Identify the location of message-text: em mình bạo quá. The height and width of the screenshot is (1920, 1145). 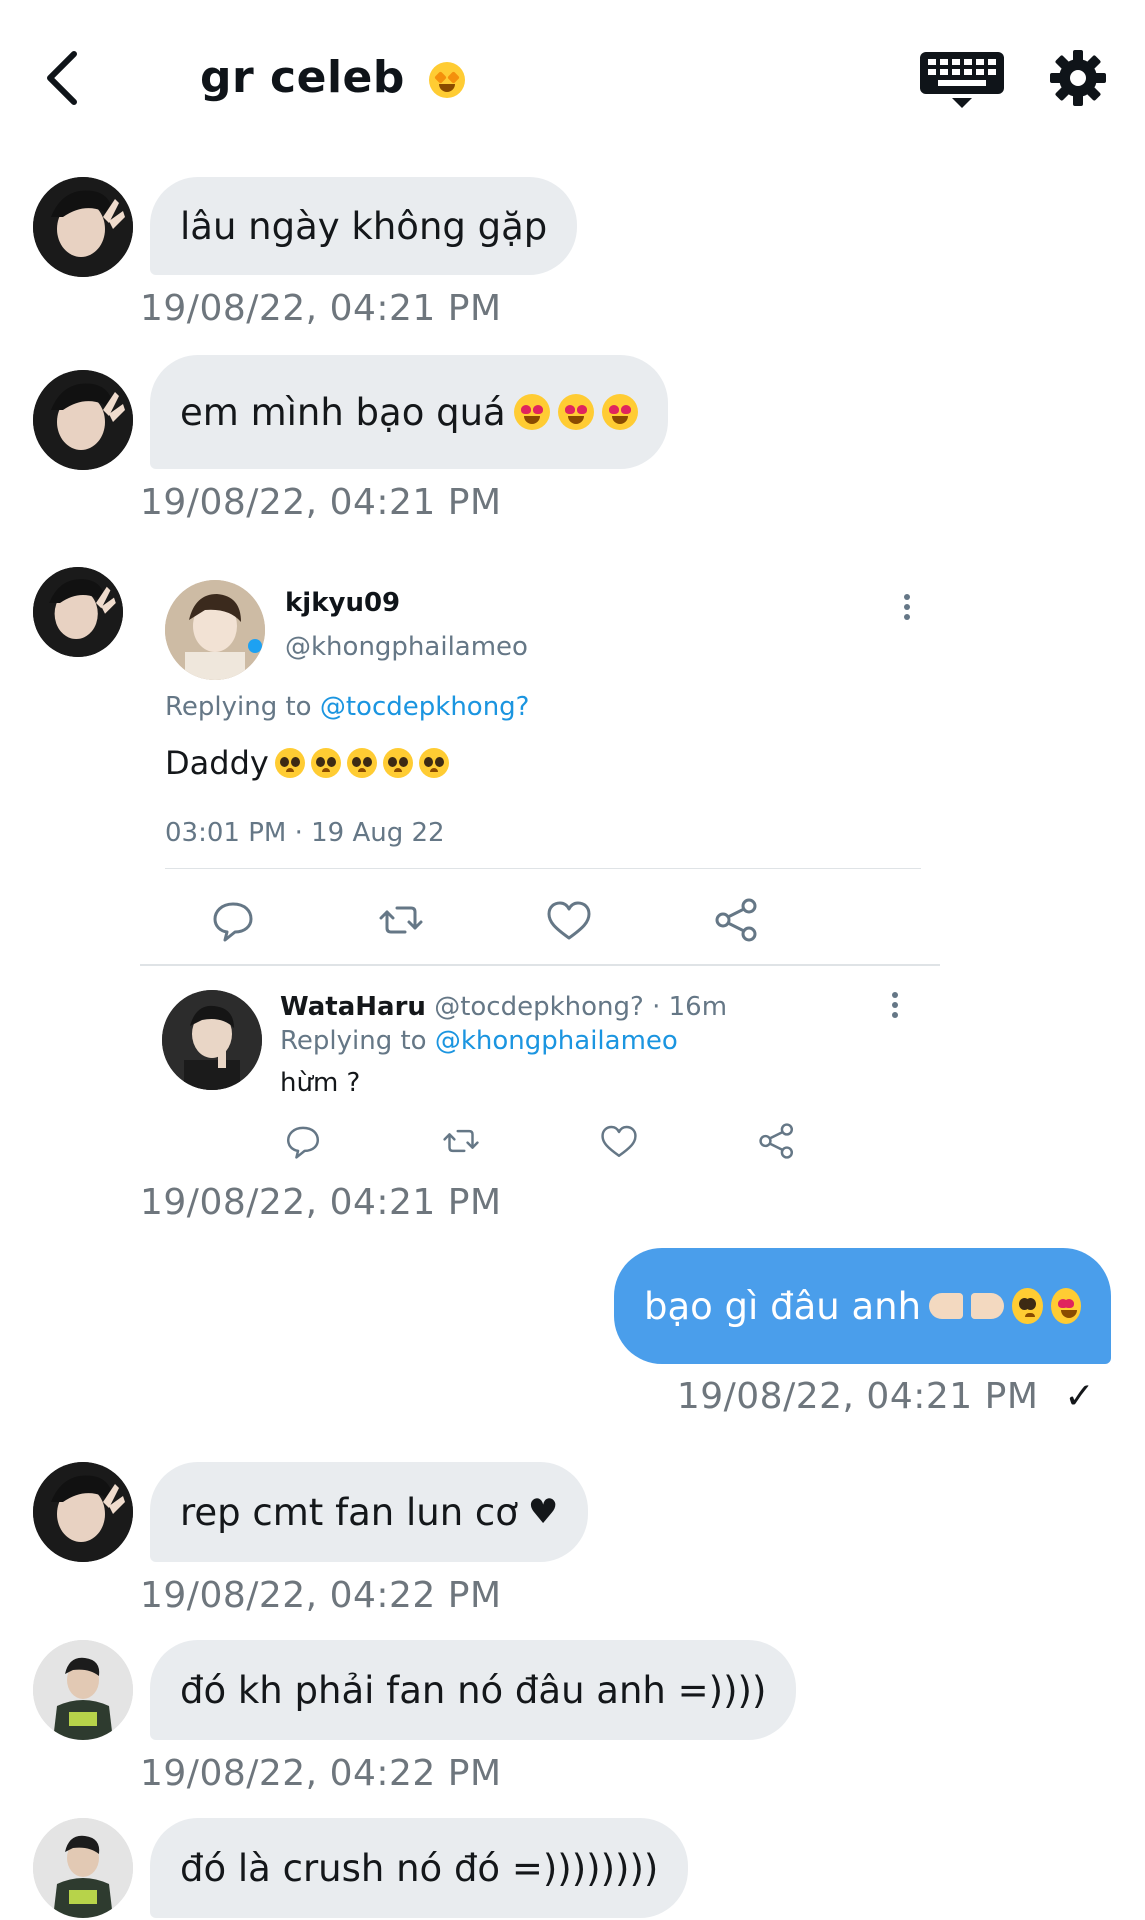
(343, 412).